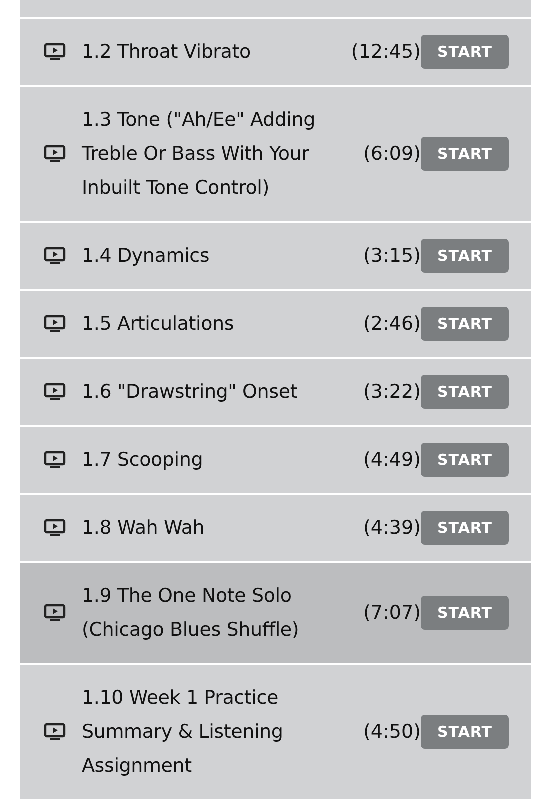 The height and width of the screenshot is (800, 559). Describe the element at coordinates (391, 324) in the screenshot. I see `lesson-duration: (2:46)` at that location.